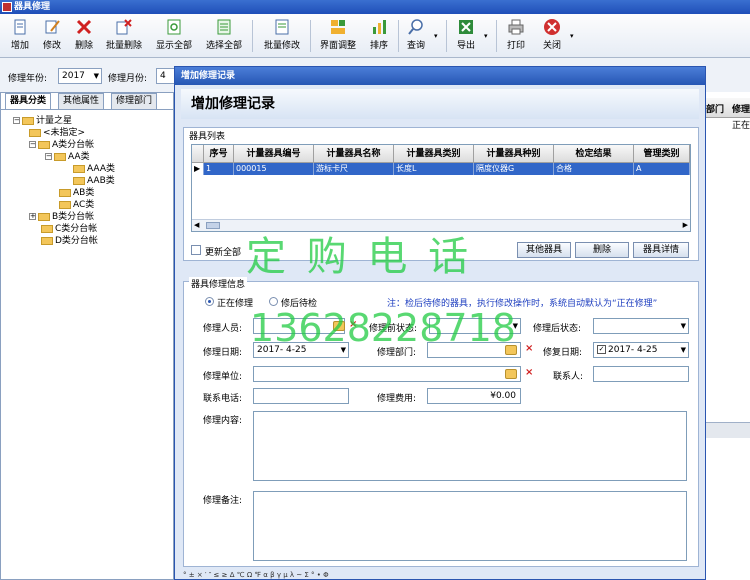 The width and height of the screenshot is (750, 580). What do you see at coordinates (470, 526) in the screenshot?
I see `repair-remark-textarea` at bounding box center [470, 526].